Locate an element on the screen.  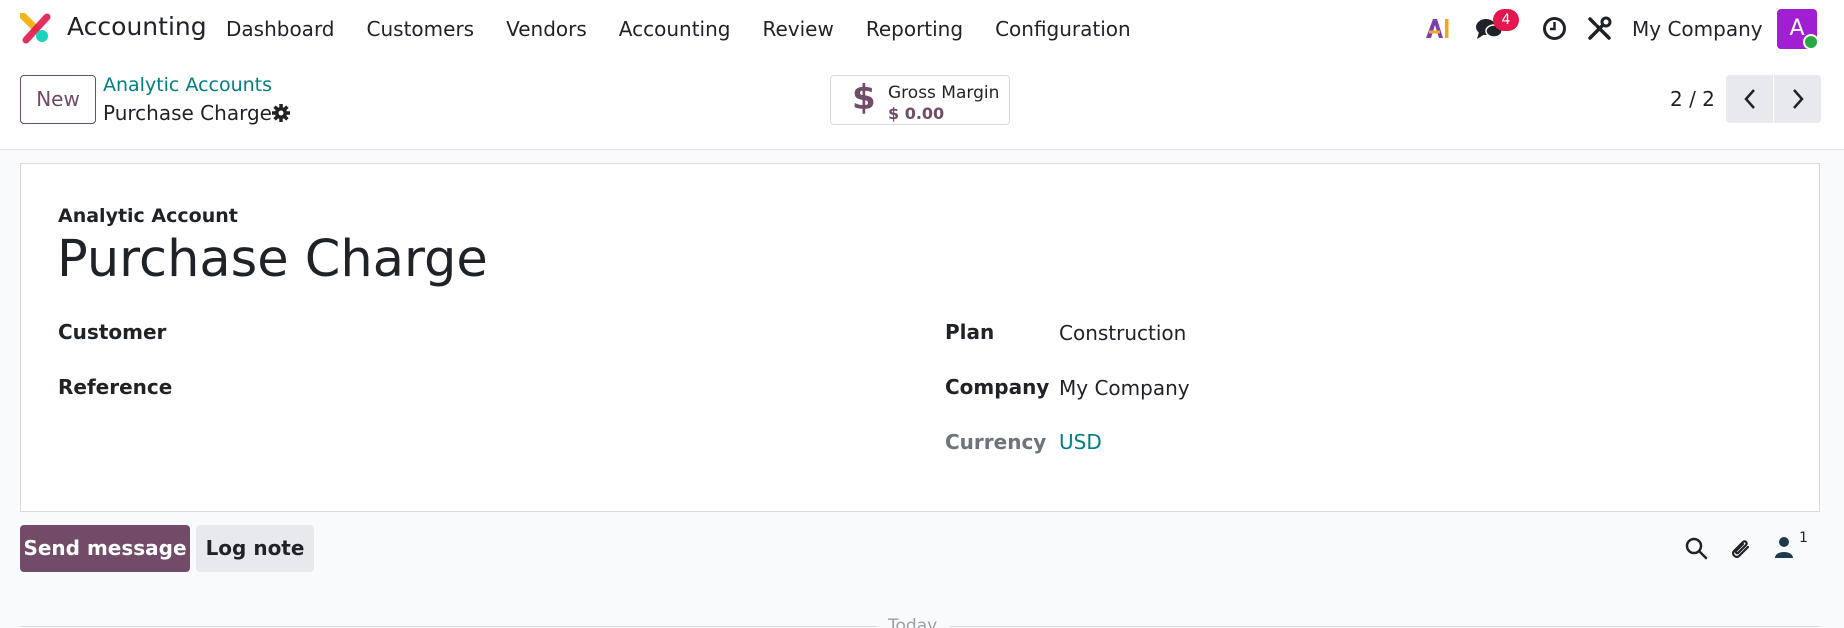
date-divider-label: Today is located at coordinates (913, 622).